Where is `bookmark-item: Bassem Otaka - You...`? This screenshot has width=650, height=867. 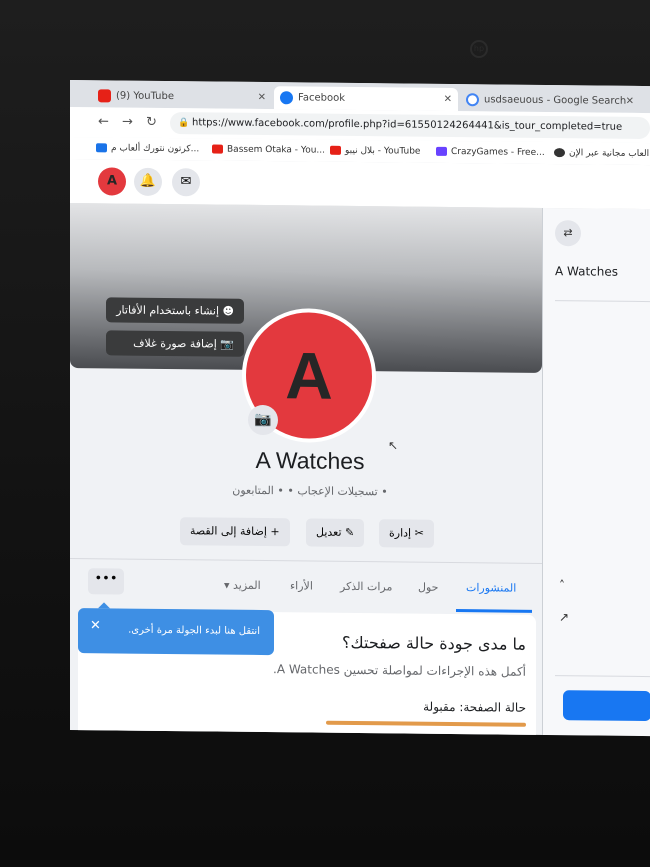 bookmark-item: Bassem Otaka - You... is located at coordinates (268, 149).